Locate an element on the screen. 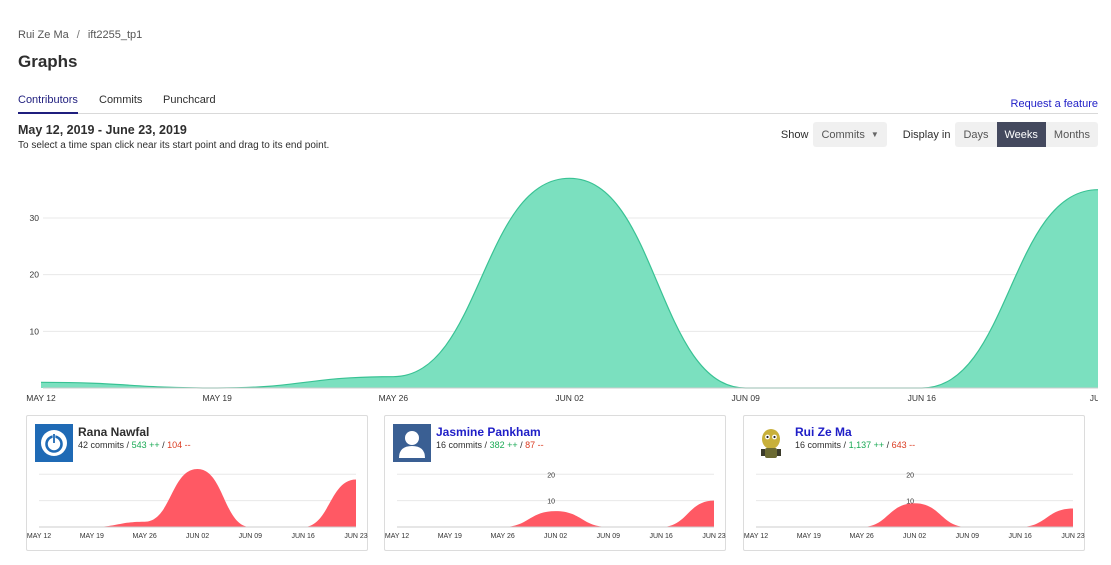  tab-commits: Commits is located at coordinates (120, 103).